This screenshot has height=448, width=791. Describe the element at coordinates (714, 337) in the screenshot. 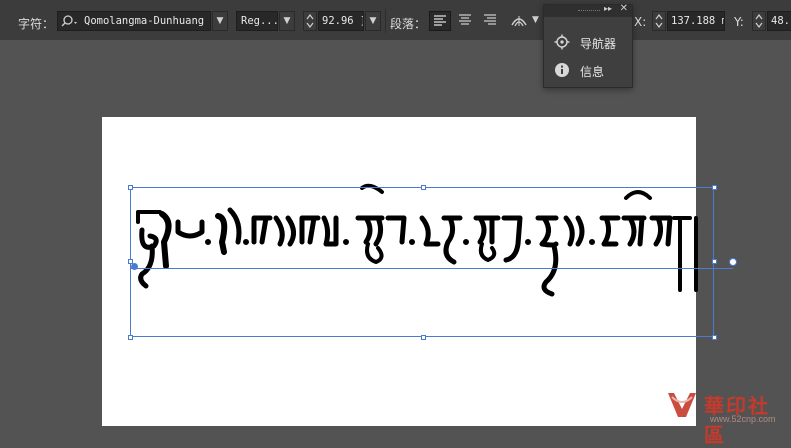

I see `resize-handle-bottom-right` at that location.